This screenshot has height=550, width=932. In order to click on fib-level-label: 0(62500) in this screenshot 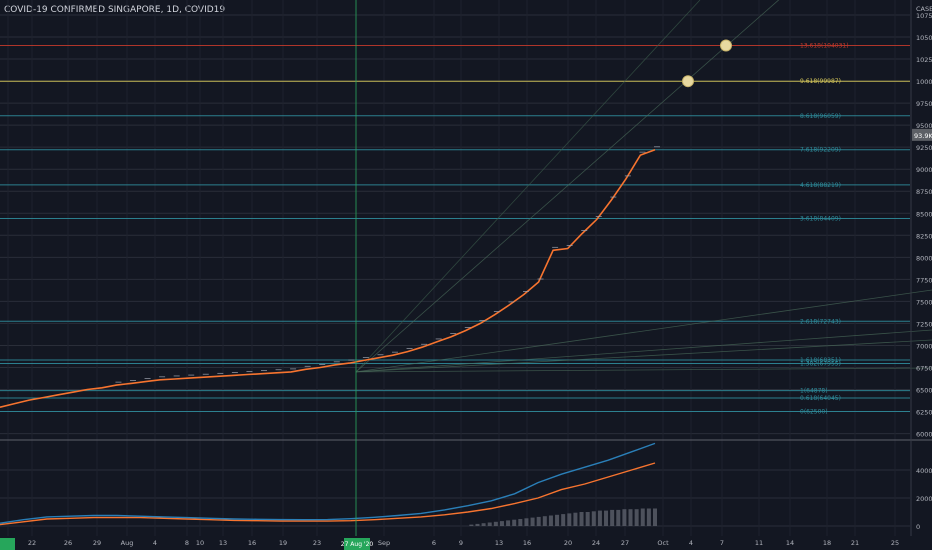, I will do `click(814, 412)`.